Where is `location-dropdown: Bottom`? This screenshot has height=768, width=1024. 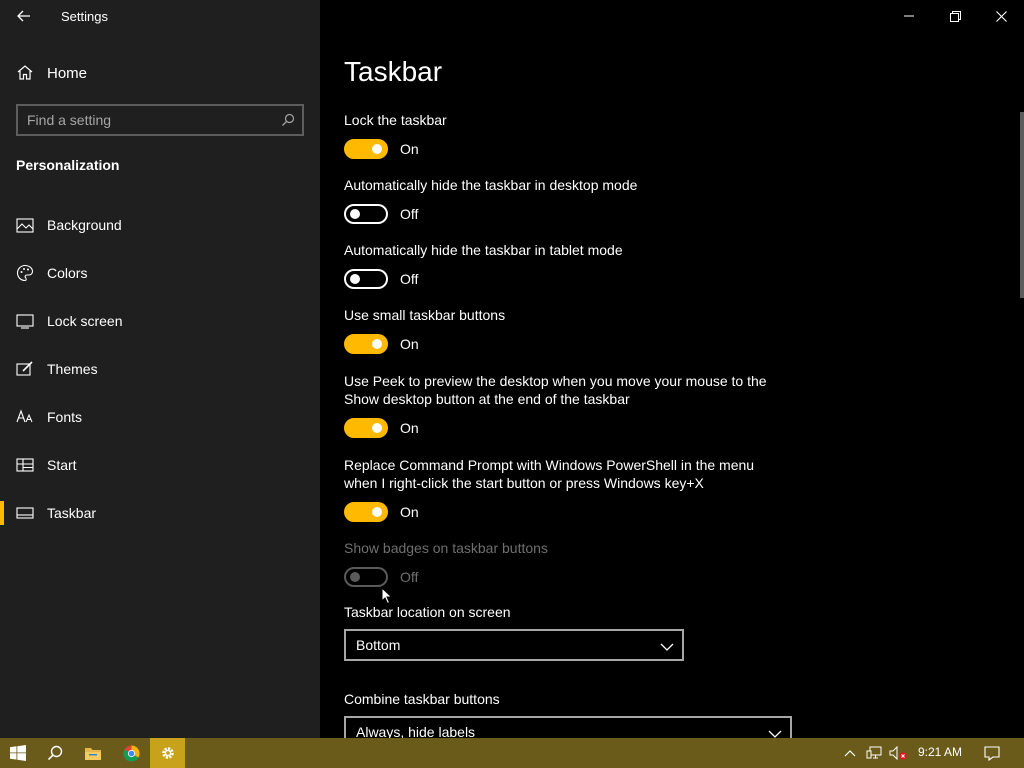
location-dropdown: Bottom is located at coordinates (514, 645).